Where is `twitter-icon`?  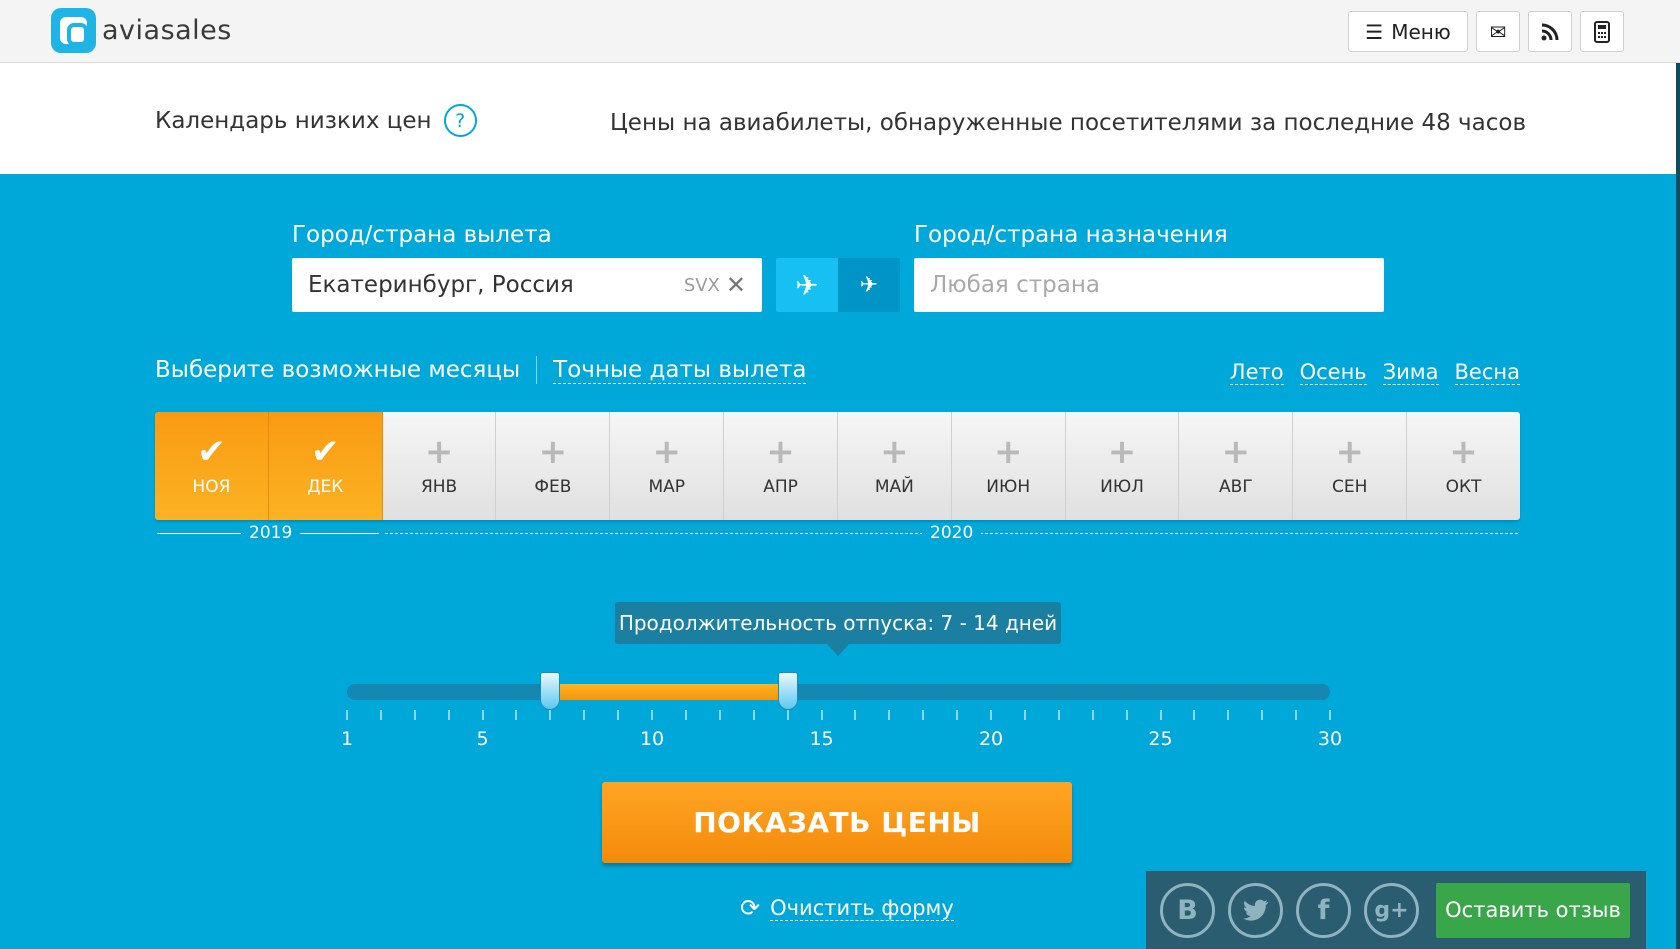
twitter-icon is located at coordinates (1255, 910).